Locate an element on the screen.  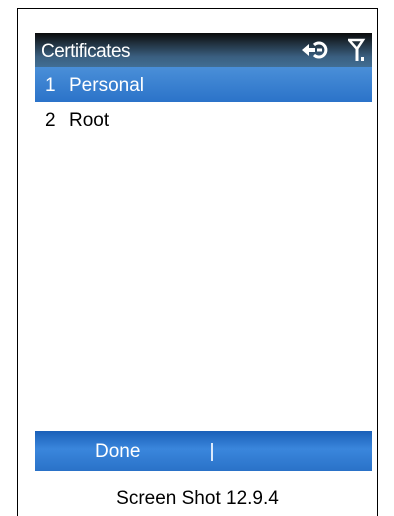
list-item-number: 2 is located at coordinates (50, 120).